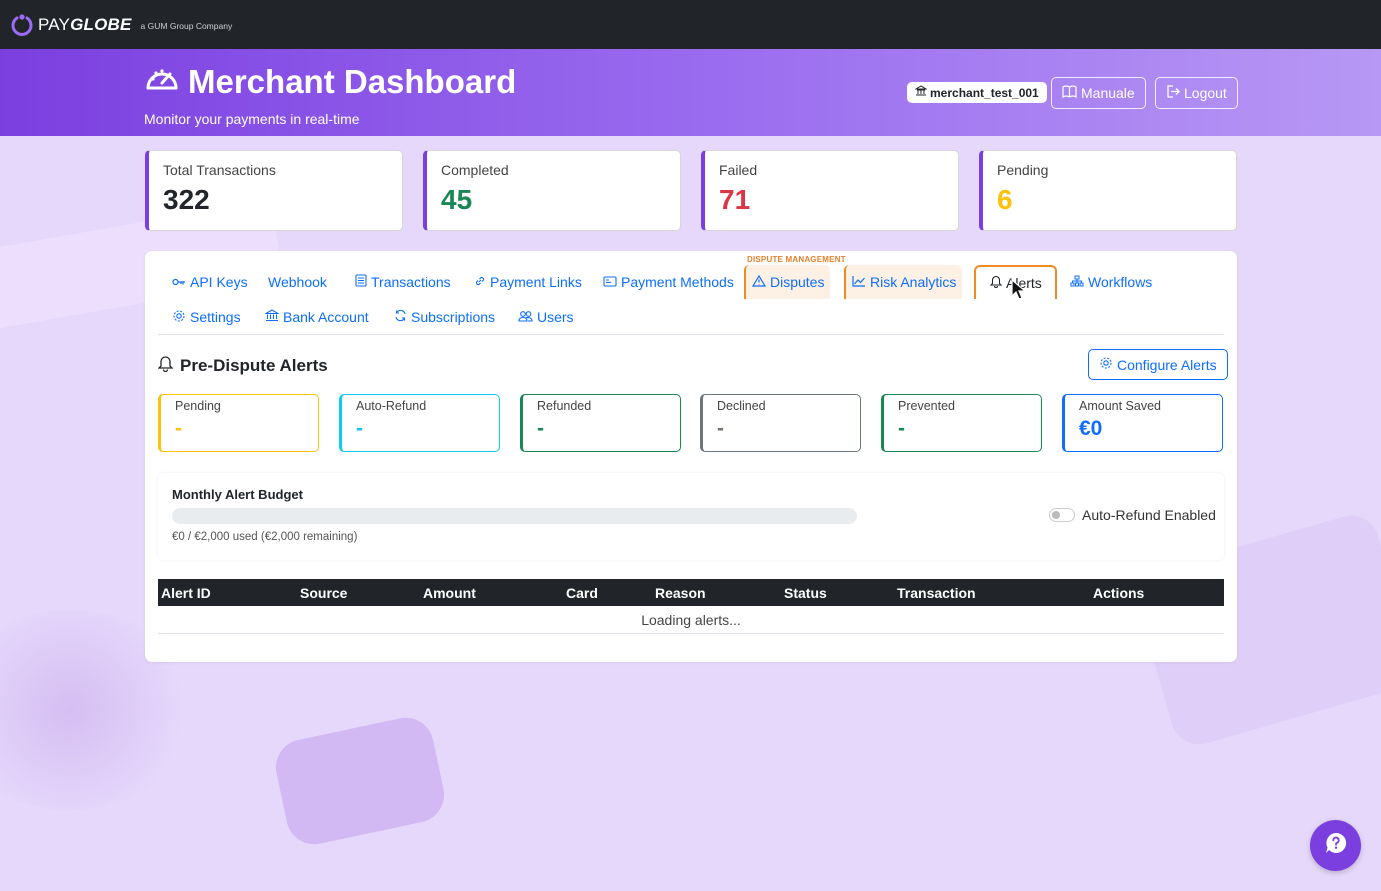 The image size is (1381, 891). Describe the element at coordinates (1077, 282) in the screenshot. I see `diagram-icon` at that location.